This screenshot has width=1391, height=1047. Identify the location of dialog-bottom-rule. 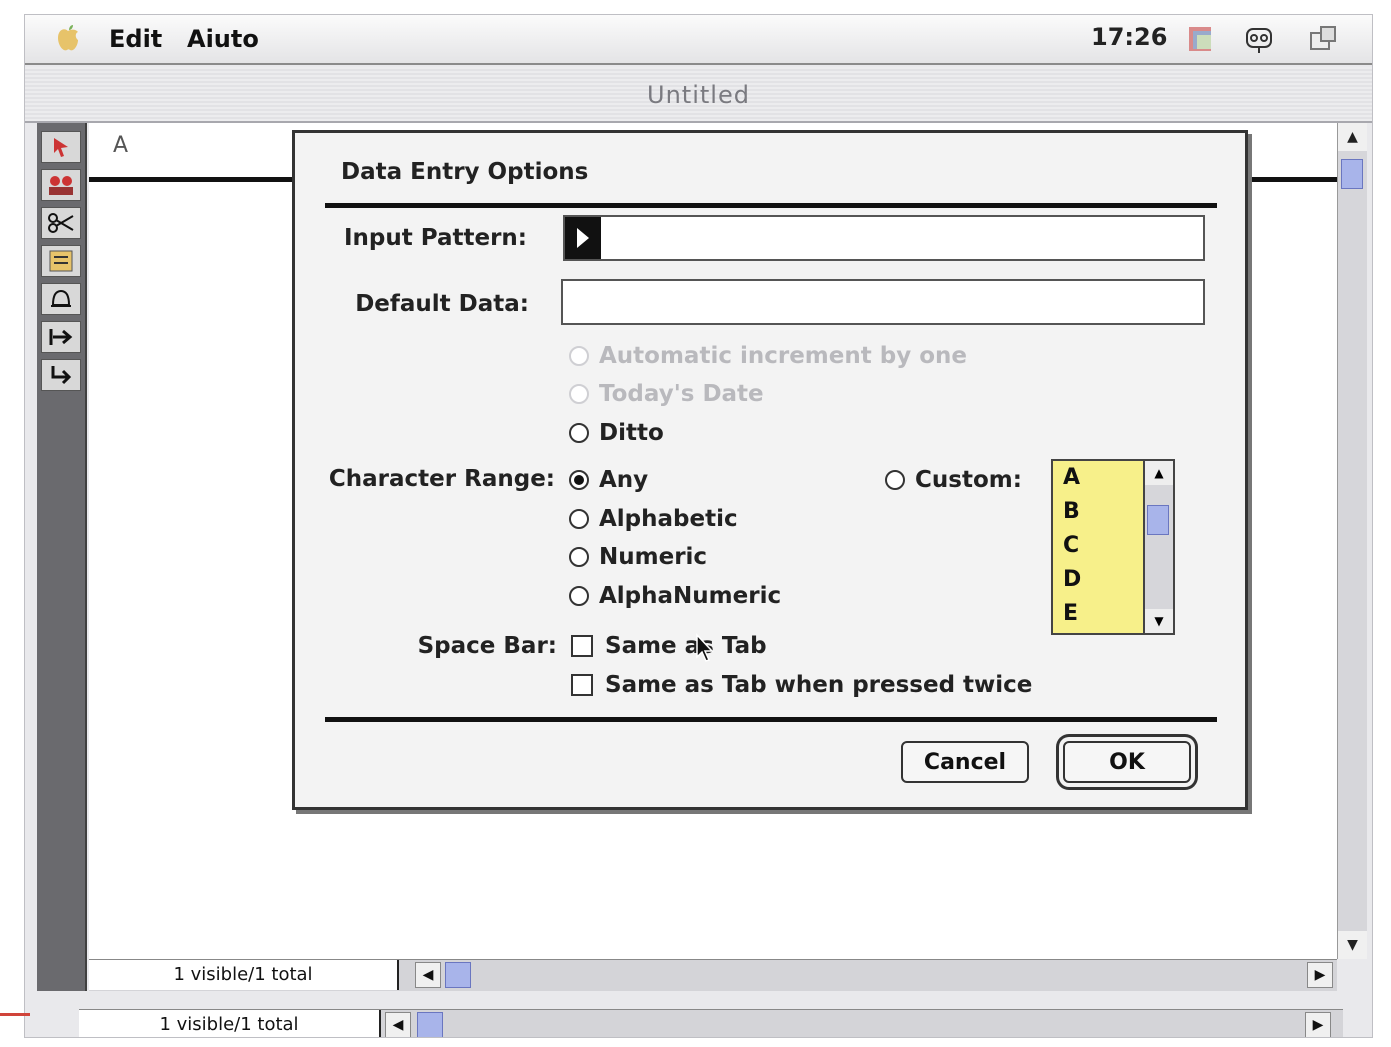
(771, 719).